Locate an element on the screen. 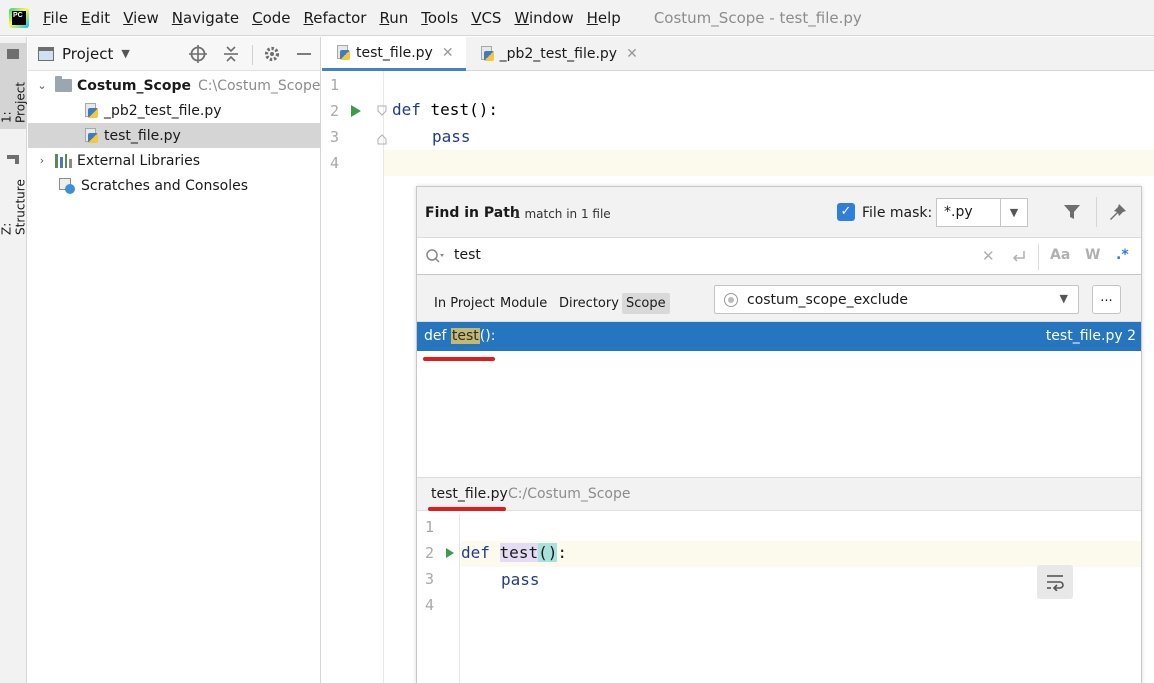 The height and width of the screenshot is (683, 1154). menu-help: Help is located at coordinates (604, 18).